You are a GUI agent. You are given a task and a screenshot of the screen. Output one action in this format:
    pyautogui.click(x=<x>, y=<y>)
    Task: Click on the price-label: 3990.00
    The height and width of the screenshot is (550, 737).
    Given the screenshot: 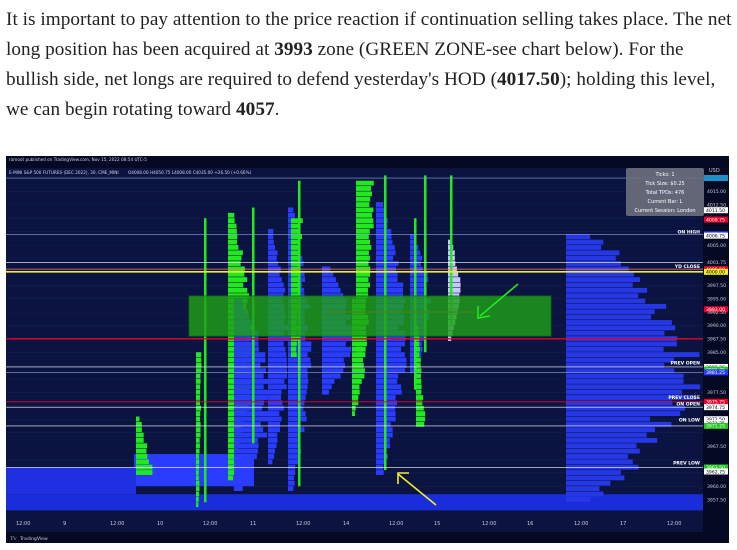 What is the action you would take?
    pyautogui.click(x=716, y=326)
    